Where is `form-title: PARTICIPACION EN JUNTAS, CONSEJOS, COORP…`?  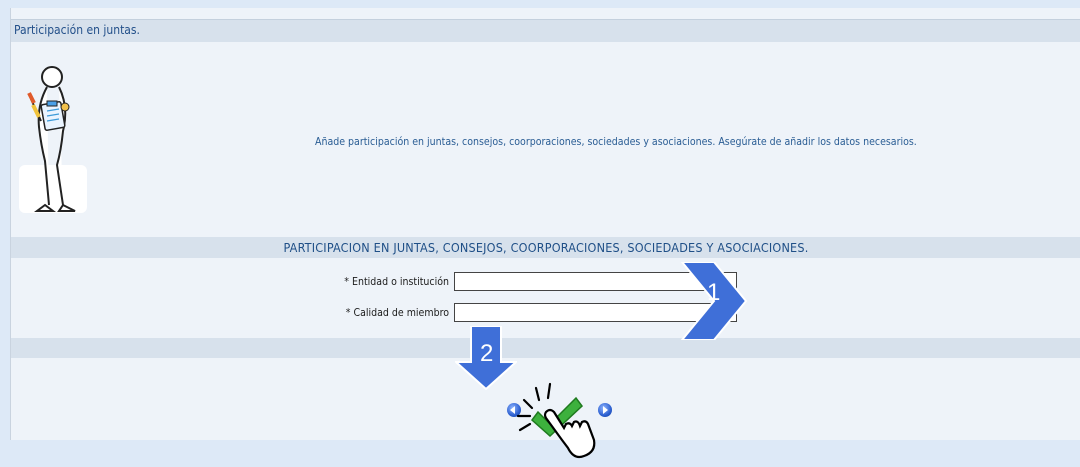
form-title: PARTICIPACION EN JUNTAS, CONSEJOS, COORP… is located at coordinates (546, 247).